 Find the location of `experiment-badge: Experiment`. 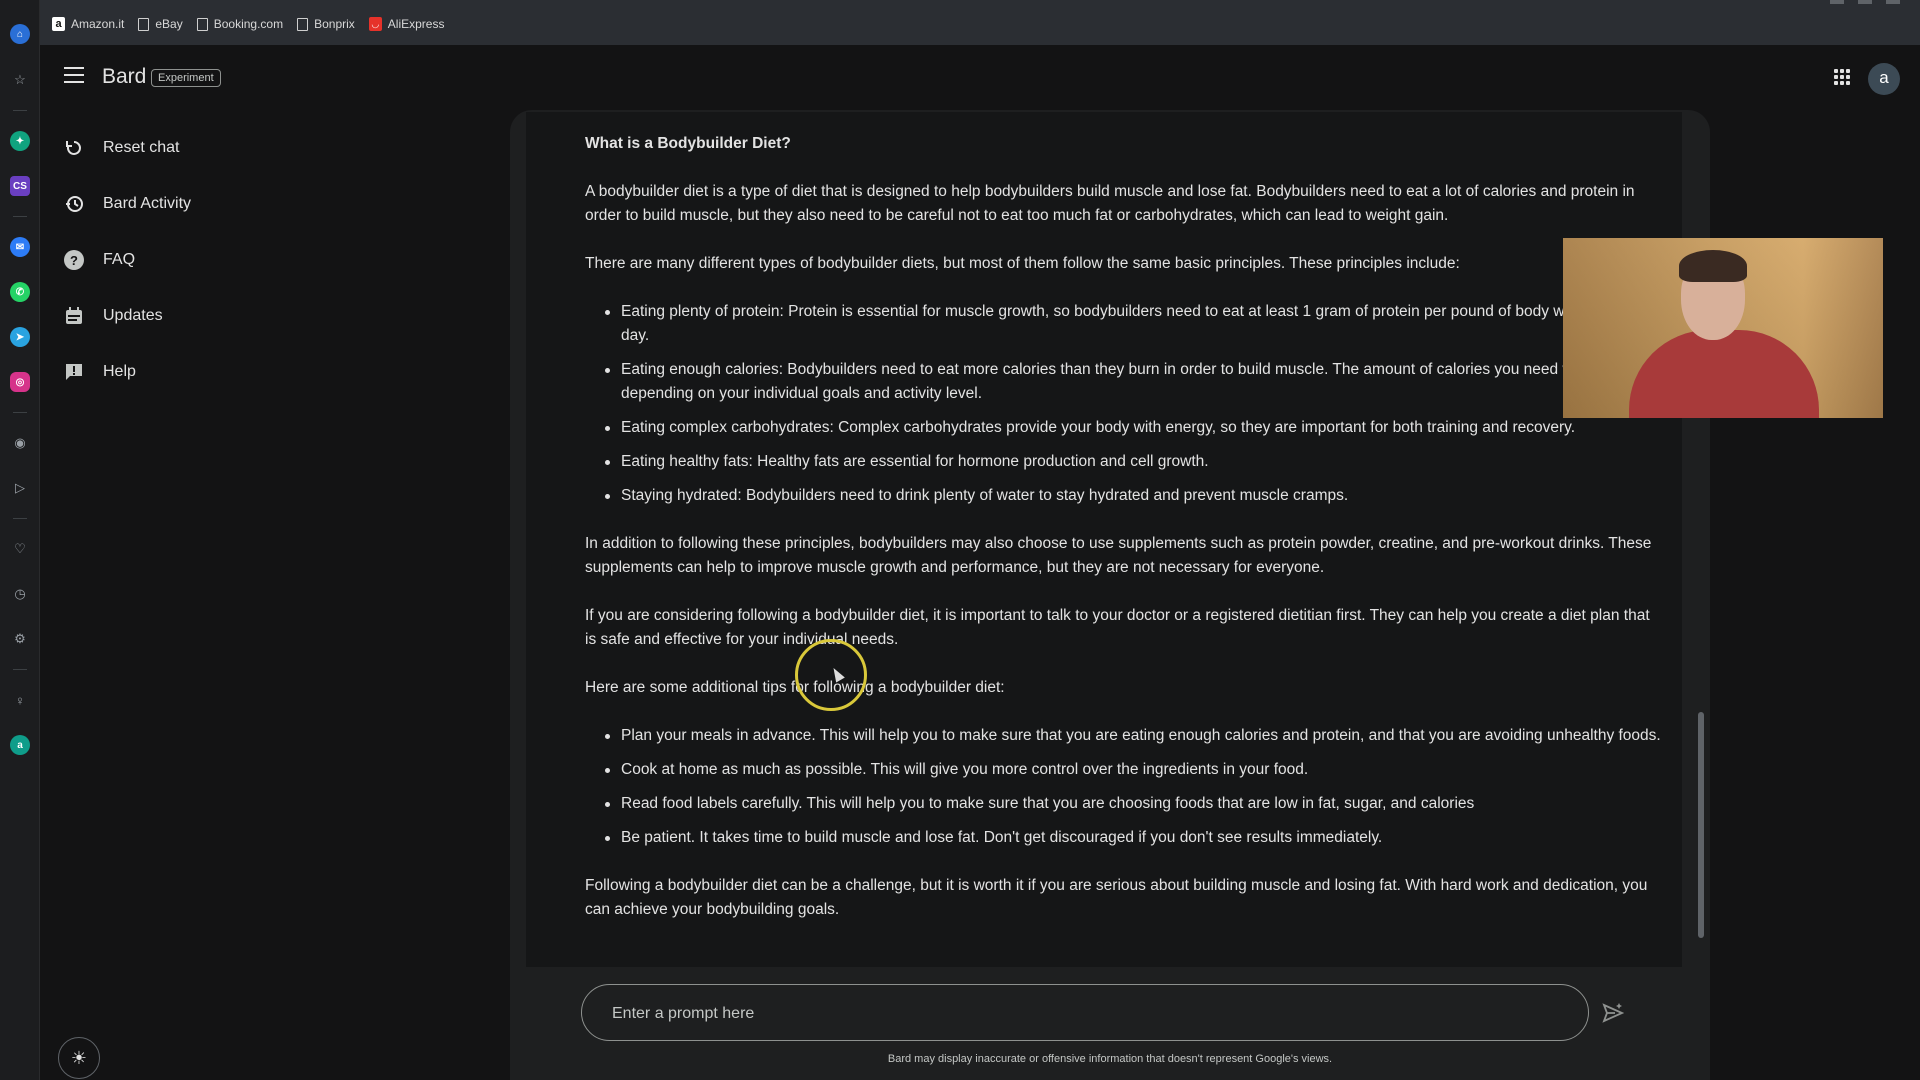

experiment-badge: Experiment is located at coordinates (186, 78).